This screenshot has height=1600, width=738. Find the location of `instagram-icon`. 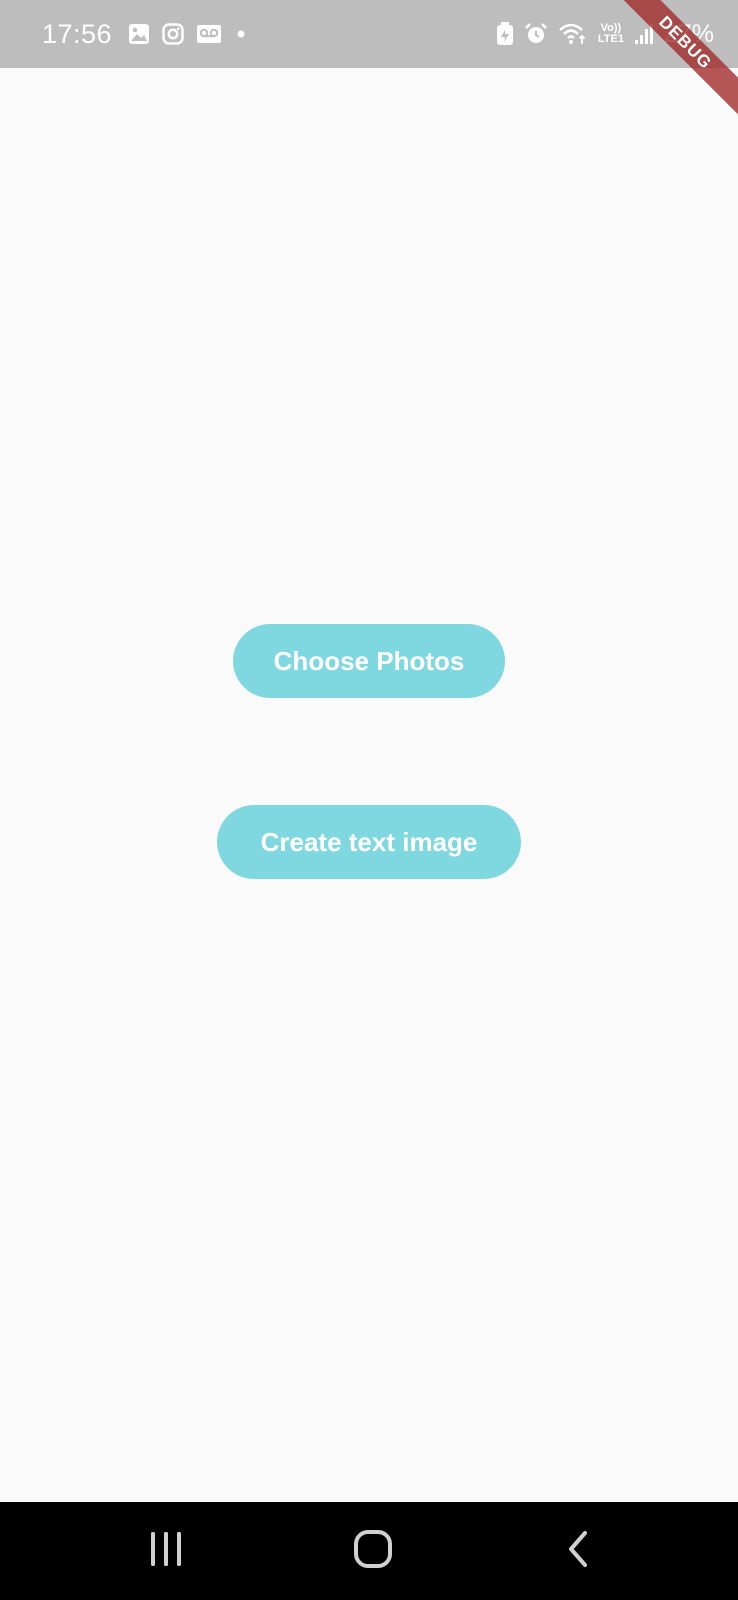

instagram-icon is located at coordinates (173, 34).